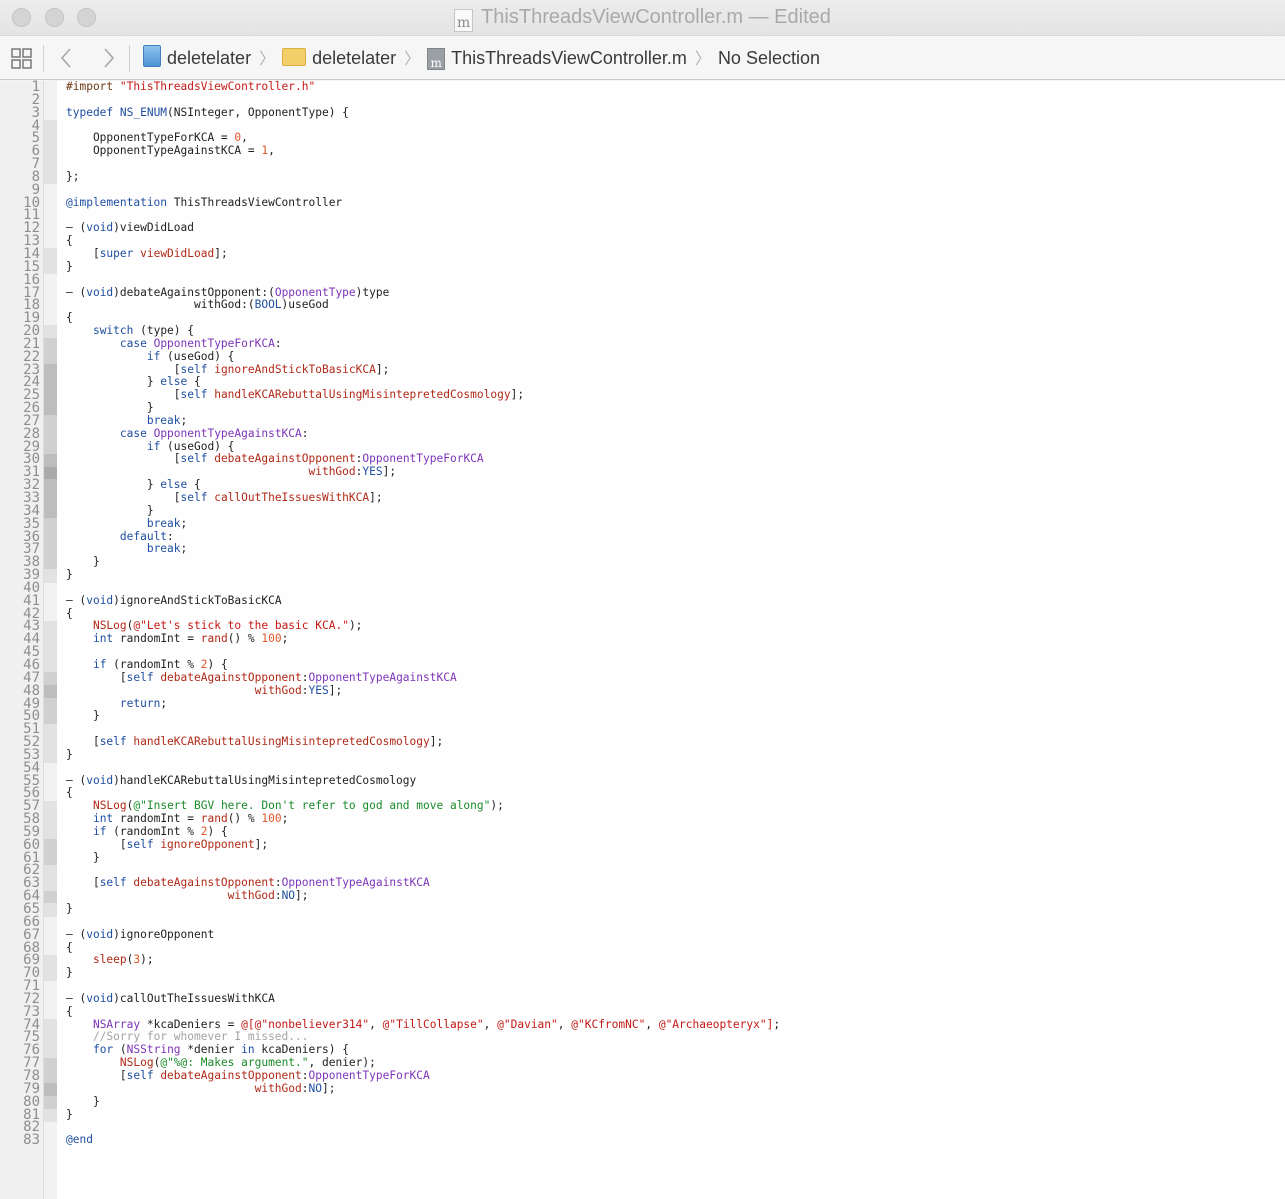 Image resolution: width=1285 pixels, height=1199 pixels. I want to click on related-items-button, so click(21, 58).